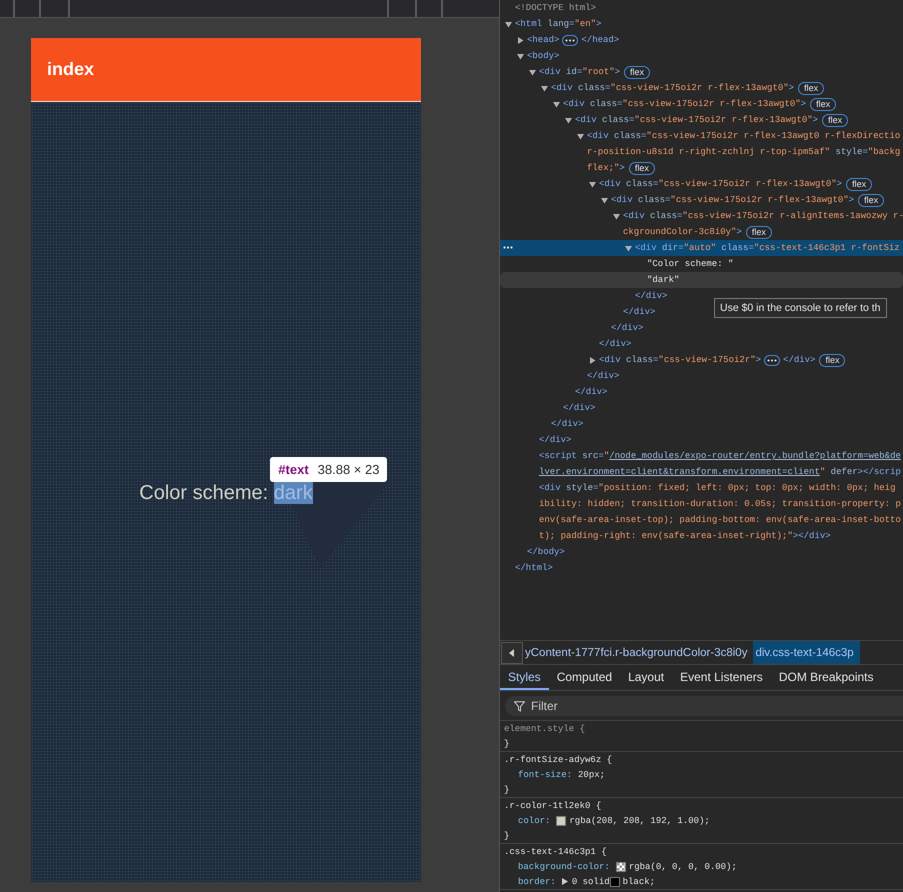 Image resolution: width=903 pixels, height=892 pixels. What do you see at coordinates (743, 152) in the screenshot?
I see `code-line: r-position-u8s1d r-right-zchlnj r-top-ipm5af" style="backg` at bounding box center [743, 152].